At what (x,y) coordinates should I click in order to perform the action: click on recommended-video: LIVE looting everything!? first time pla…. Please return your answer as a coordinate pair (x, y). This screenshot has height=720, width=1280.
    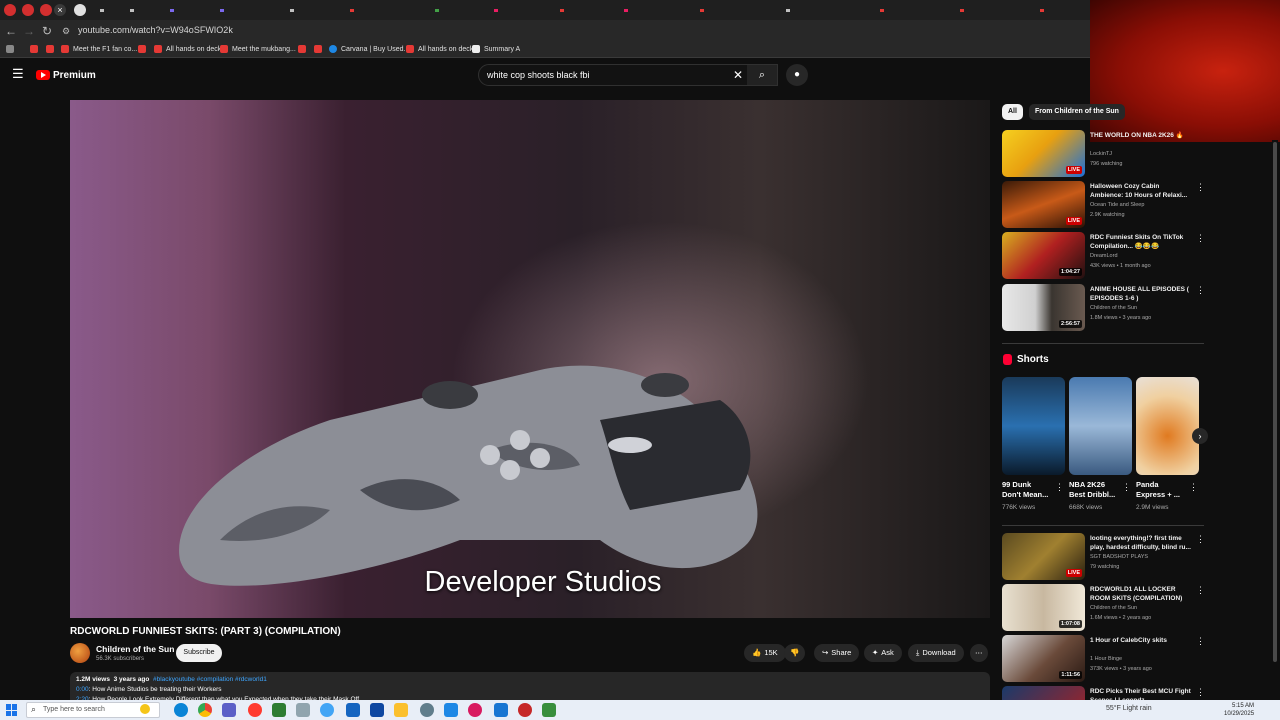
    Looking at the image, I should click on (1104, 556).